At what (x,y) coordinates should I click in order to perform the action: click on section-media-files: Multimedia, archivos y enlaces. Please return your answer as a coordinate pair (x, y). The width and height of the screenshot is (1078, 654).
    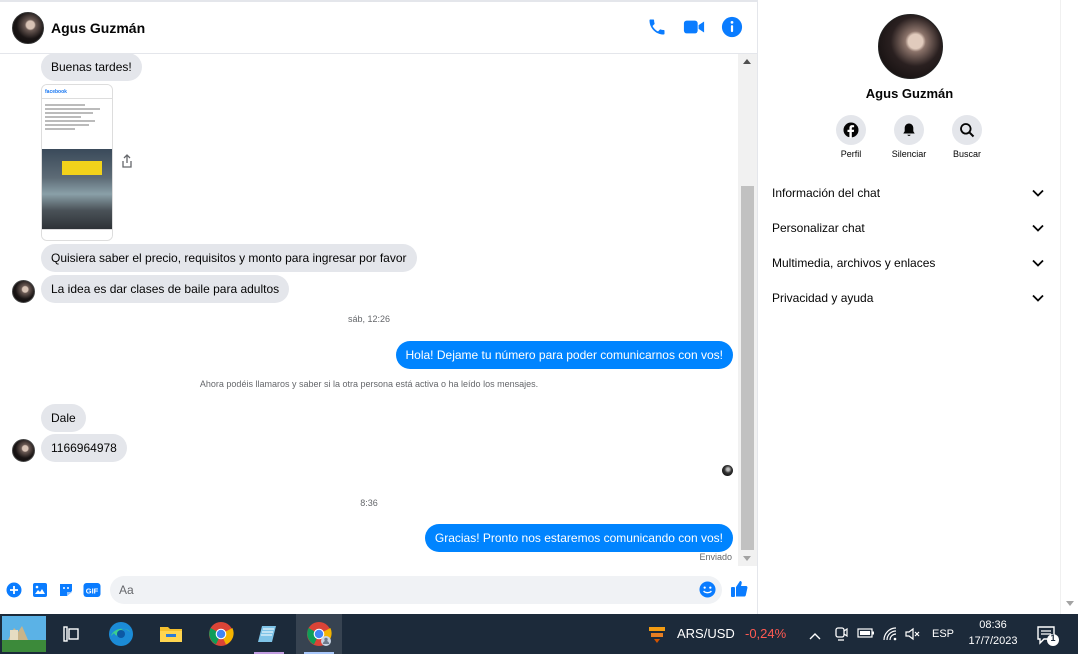
    Looking at the image, I should click on (908, 263).